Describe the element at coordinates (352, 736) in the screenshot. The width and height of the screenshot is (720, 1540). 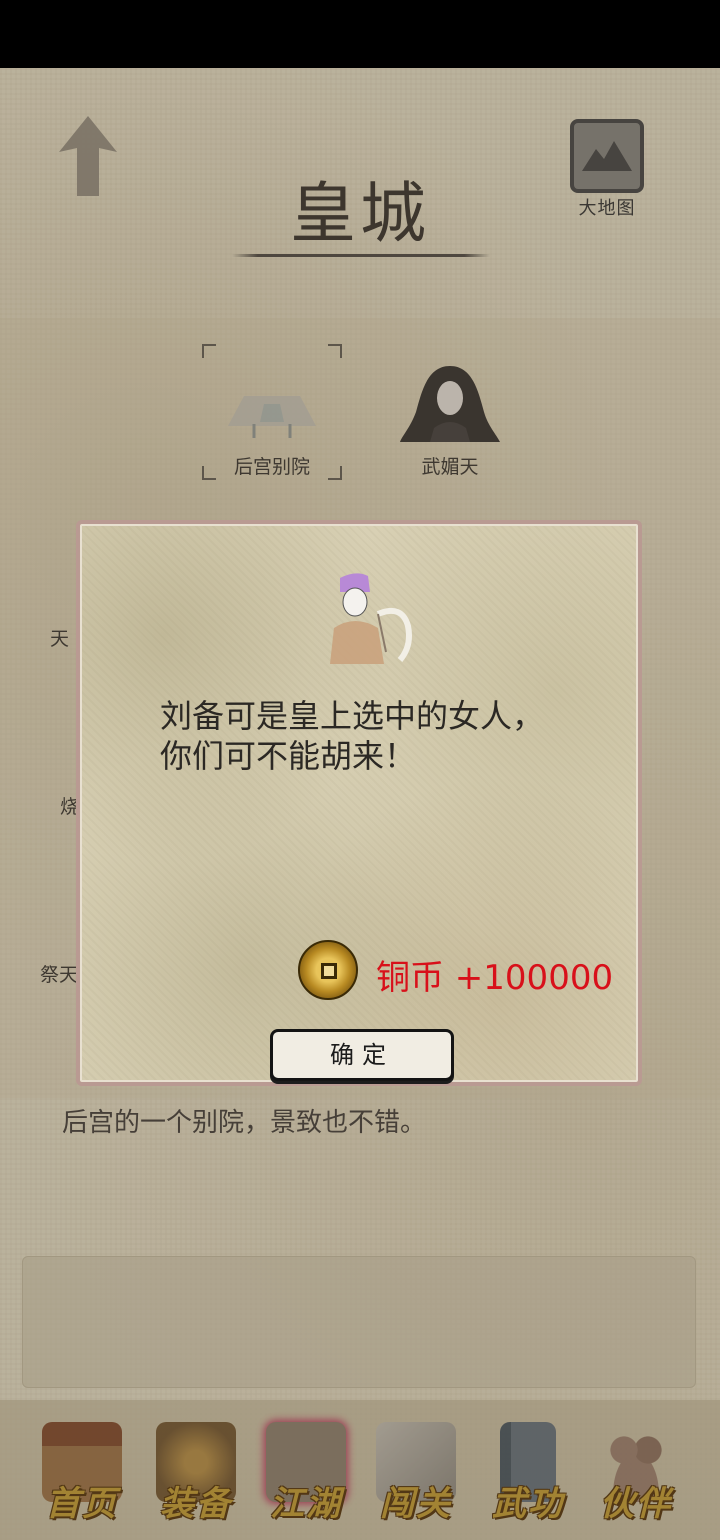
I see `dialog-message: 刘备可是皇上选中的女人，你们可不能胡来！` at that location.